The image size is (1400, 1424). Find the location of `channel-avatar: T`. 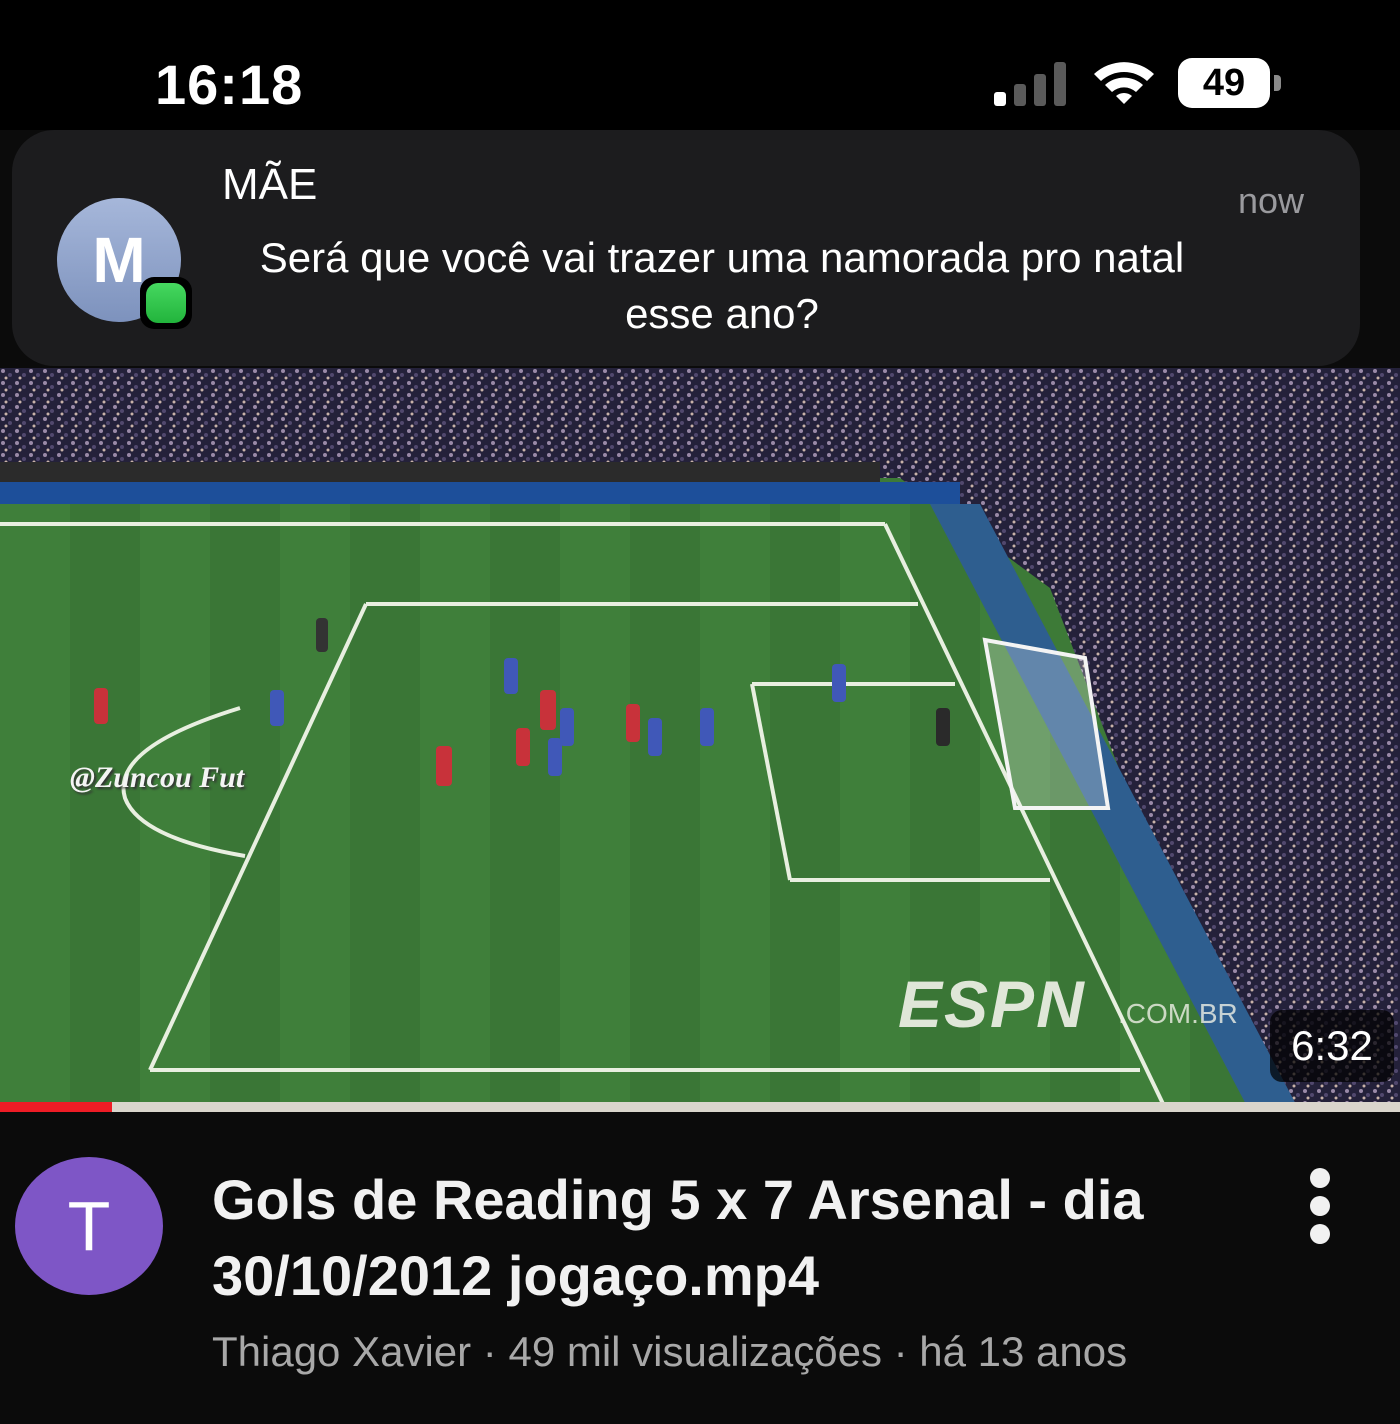

channel-avatar: T is located at coordinates (89, 1226).